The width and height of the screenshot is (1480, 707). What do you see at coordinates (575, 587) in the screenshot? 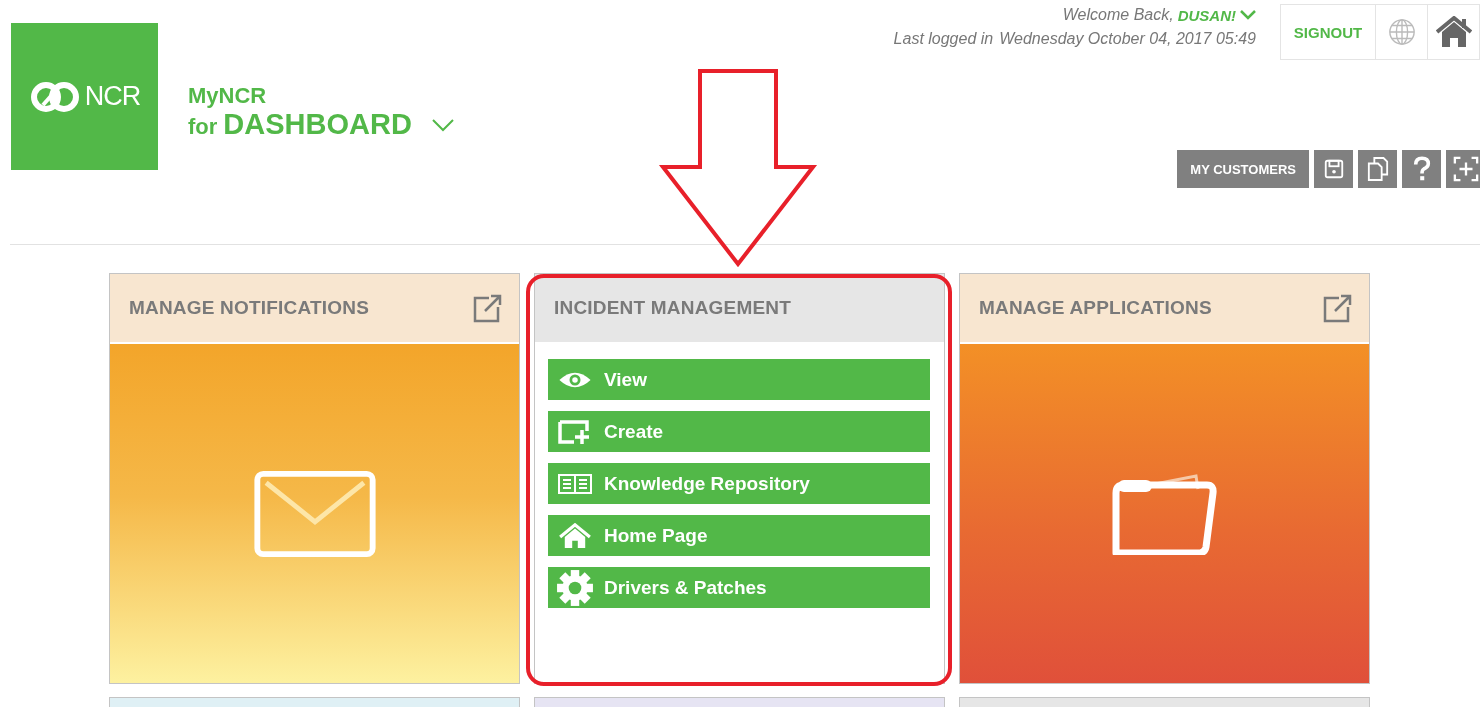
I see `gear-icon` at bounding box center [575, 587].